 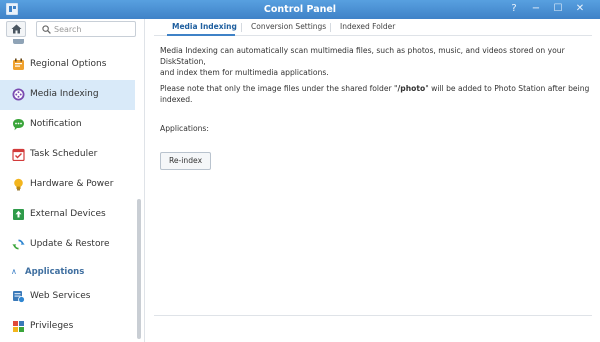 I want to click on home-icon, so click(x=16, y=29).